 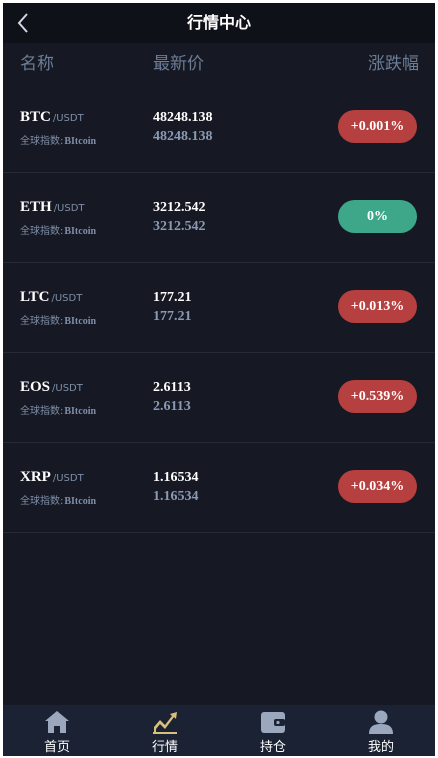 What do you see at coordinates (183, 136) in the screenshot?
I see `latest-price-secondary: 48248.138` at bounding box center [183, 136].